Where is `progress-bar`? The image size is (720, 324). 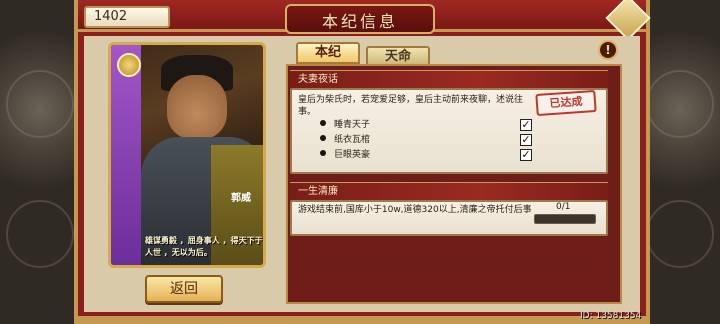 progress-bar is located at coordinates (565, 219).